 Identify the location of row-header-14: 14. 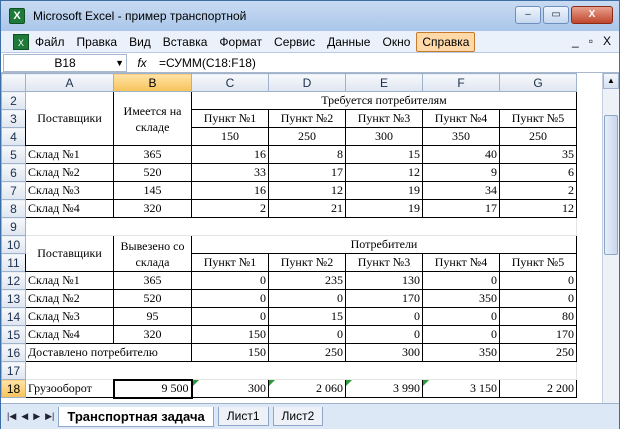
(13, 316).